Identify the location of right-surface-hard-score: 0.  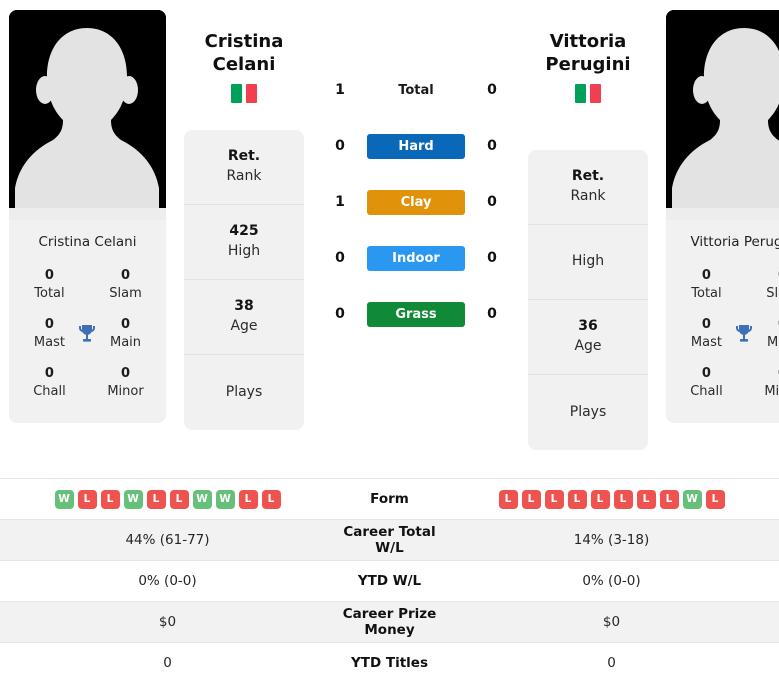
(492, 146).